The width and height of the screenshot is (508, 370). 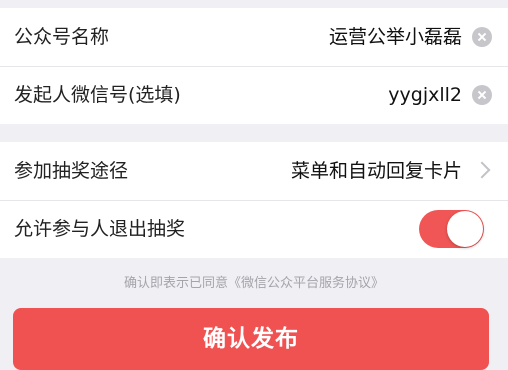 What do you see at coordinates (376, 171) in the screenshot?
I see `entry-method-value: 菜单和自动回复卡片` at bounding box center [376, 171].